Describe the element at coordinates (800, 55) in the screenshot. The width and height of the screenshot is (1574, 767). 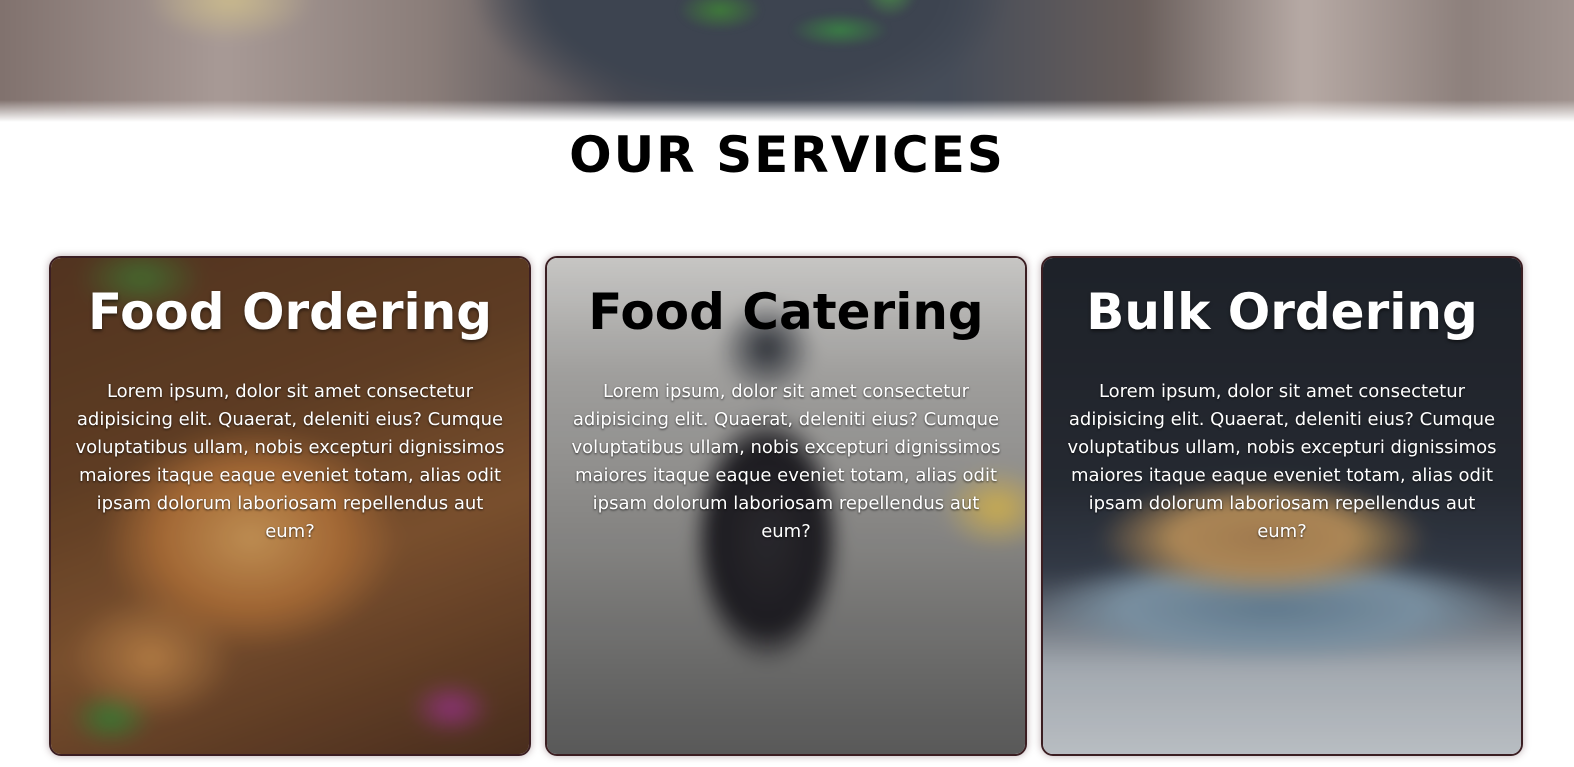
I see `hero-herb-garnish` at that location.